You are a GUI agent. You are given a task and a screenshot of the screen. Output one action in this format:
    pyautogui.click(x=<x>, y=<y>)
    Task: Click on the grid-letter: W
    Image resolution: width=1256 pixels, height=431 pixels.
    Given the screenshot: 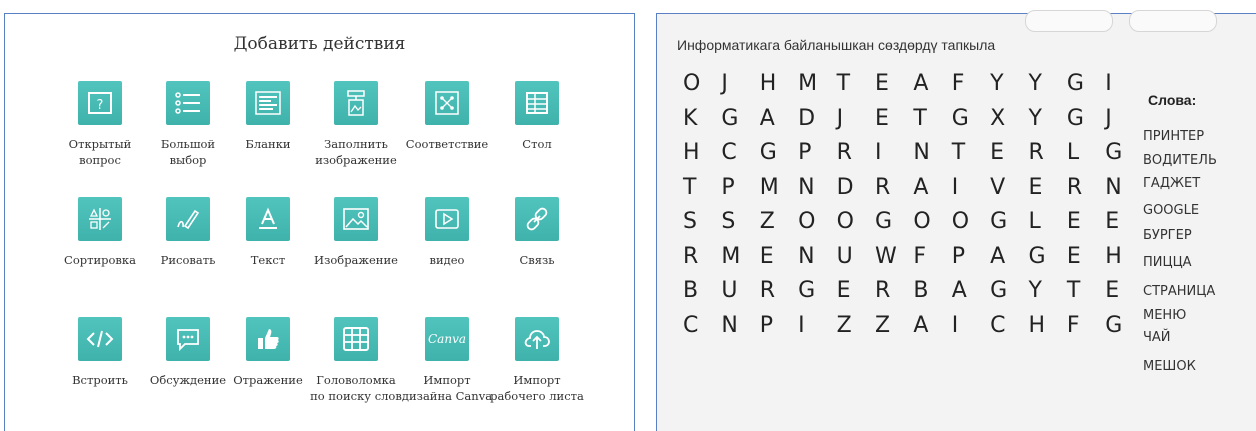 What is the action you would take?
    pyautogui.click(x=894, y=257)
    